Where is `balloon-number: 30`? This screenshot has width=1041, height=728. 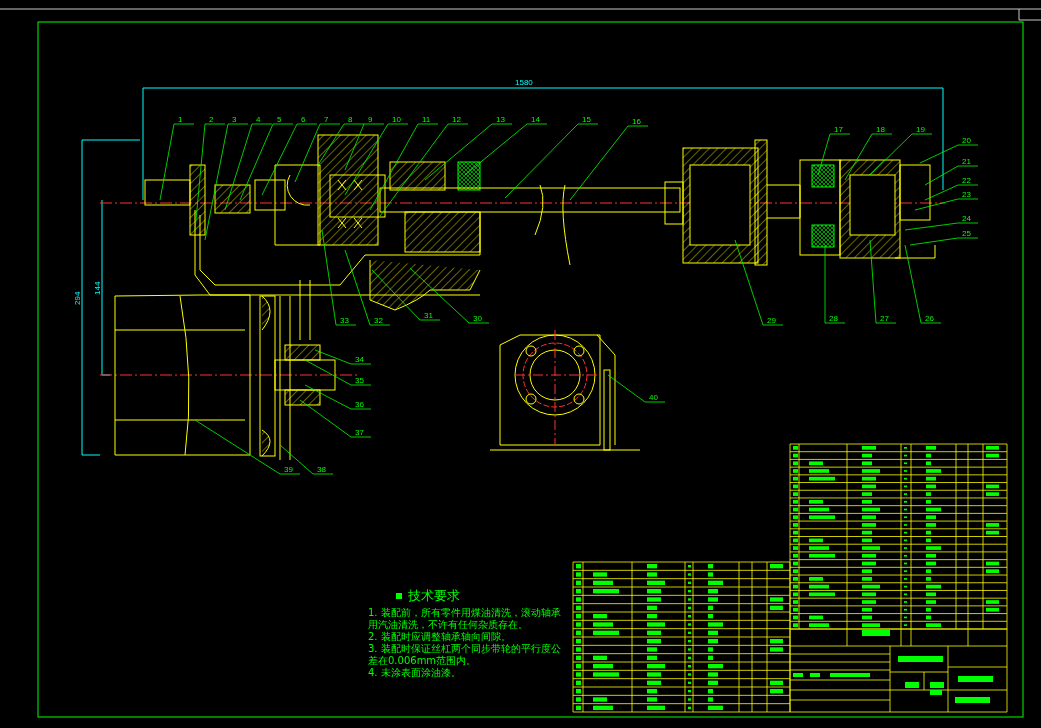 balloon-number: 30 is located at coordinates (477, 318).